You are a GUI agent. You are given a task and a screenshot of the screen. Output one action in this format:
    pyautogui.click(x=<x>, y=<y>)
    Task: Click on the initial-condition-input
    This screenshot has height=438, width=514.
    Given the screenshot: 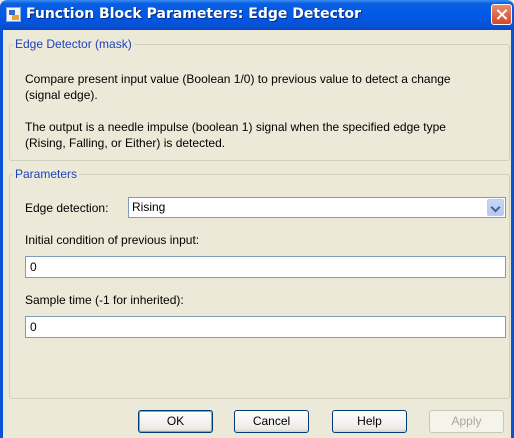 What is the action you would take?
    pyautogui.click(x=265, y=267)
    